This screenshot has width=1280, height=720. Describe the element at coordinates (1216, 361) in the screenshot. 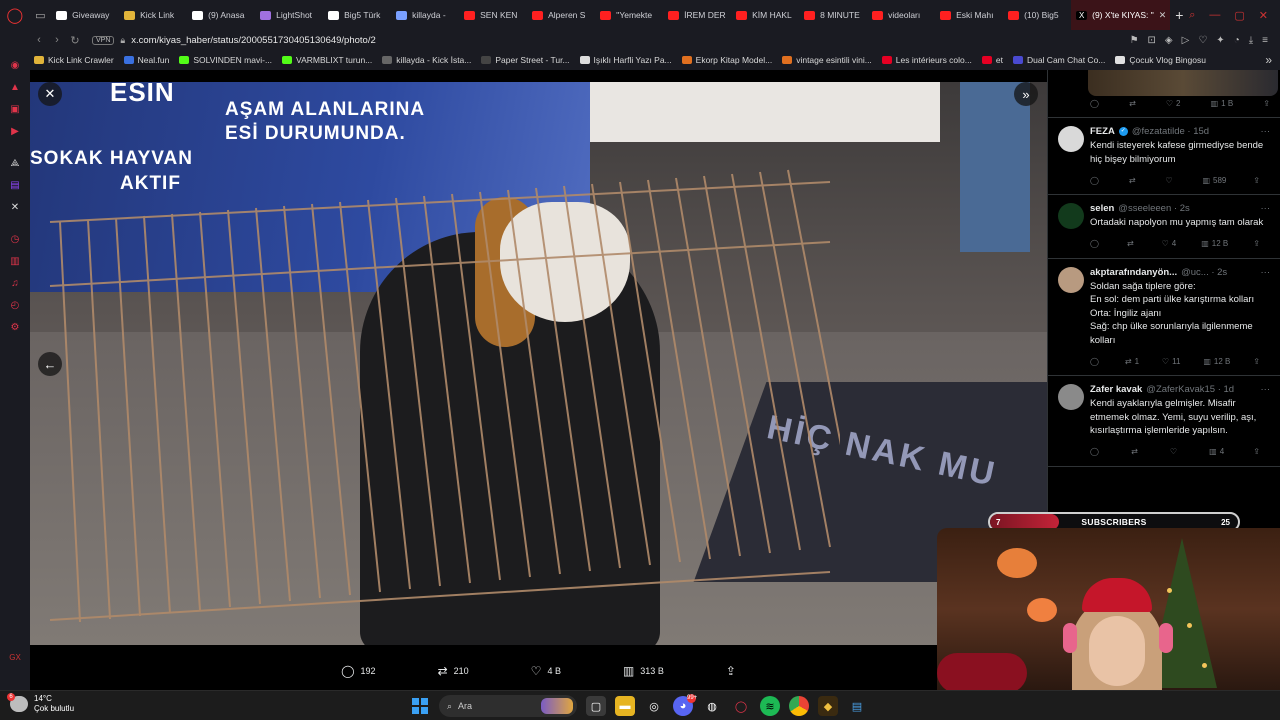

I see `views-icon: ▥ 12 B` at that location.